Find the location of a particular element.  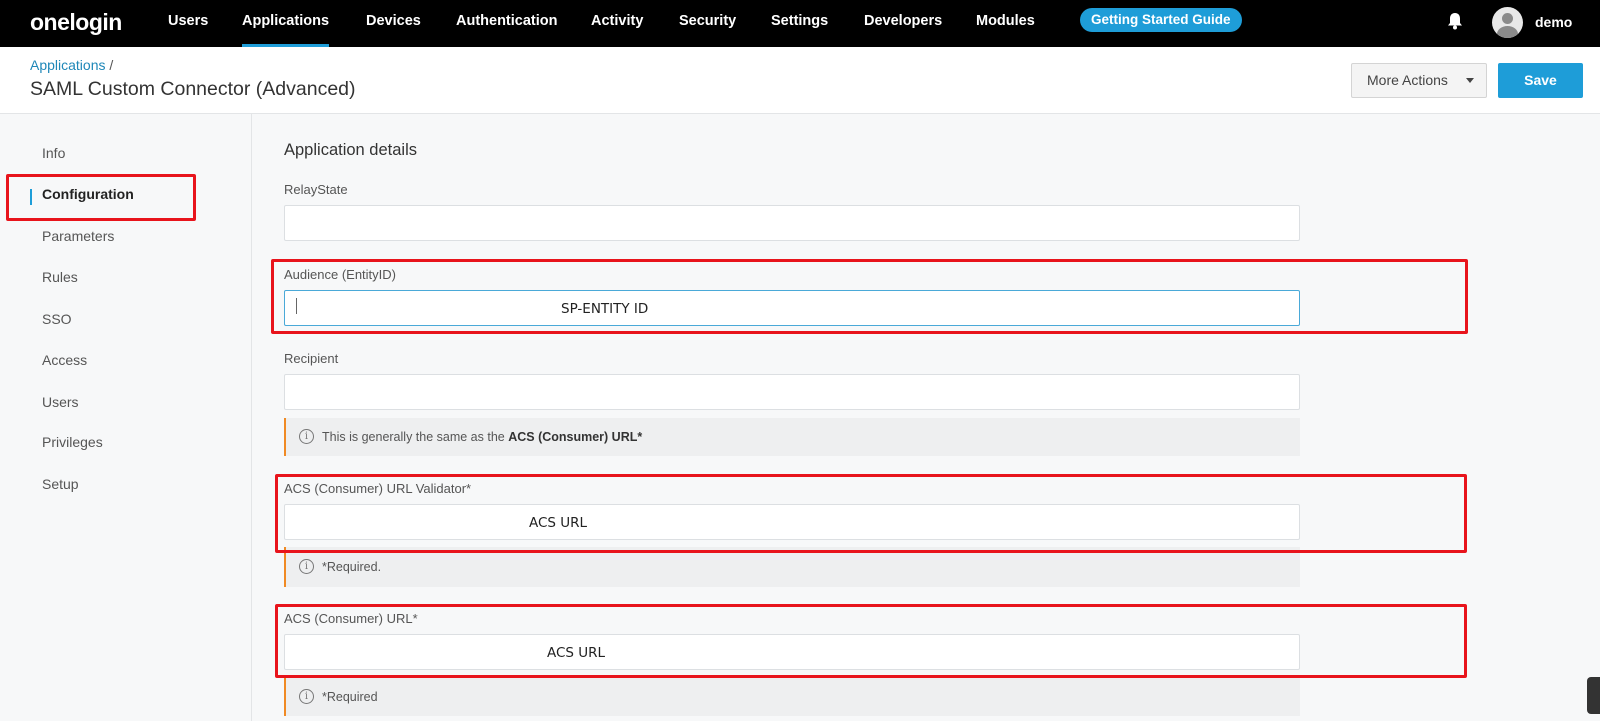

feedback-tab is located at coordinates (1593, 695).